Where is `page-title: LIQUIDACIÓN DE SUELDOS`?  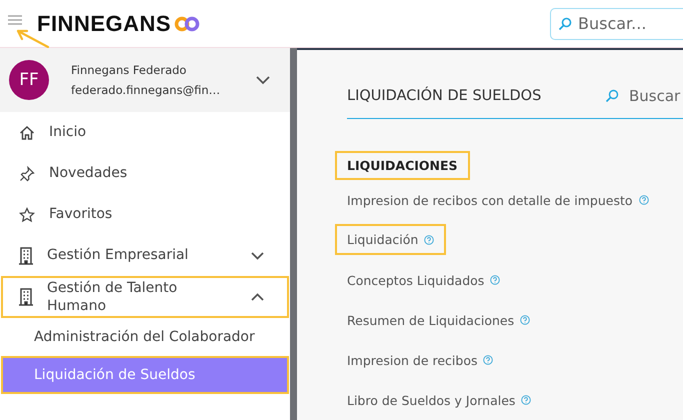 page-title: LIQUIDACIÓN DE SUELDOS is located at coordinates (444, 96).